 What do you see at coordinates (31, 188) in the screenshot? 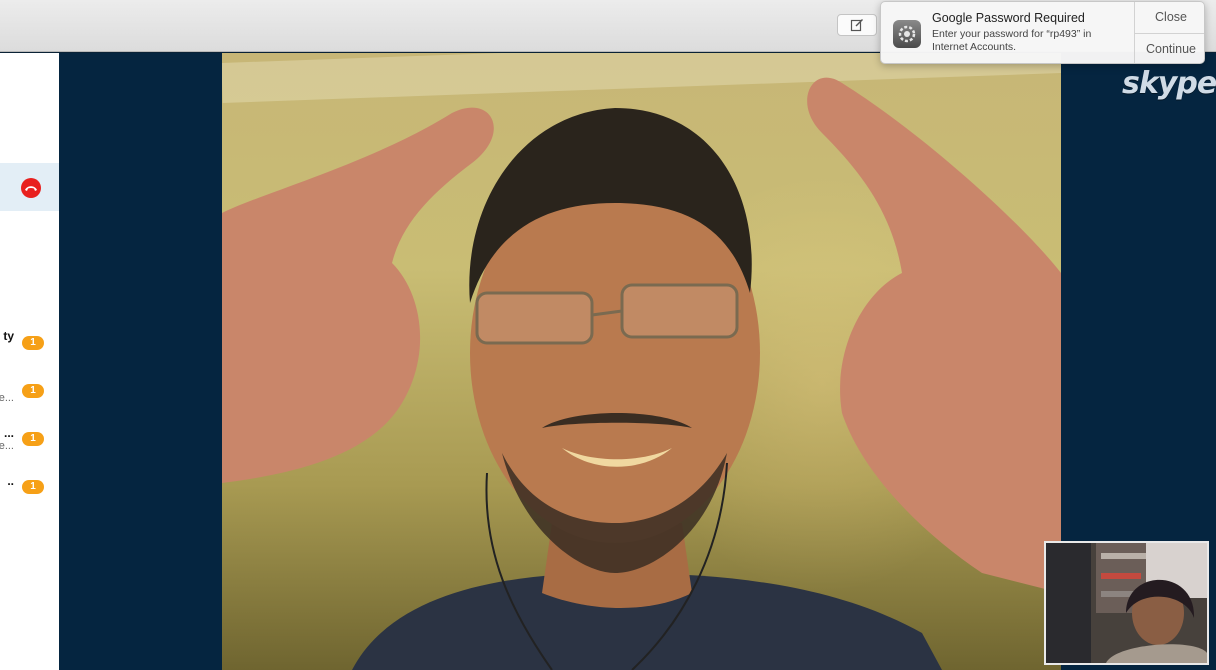
I see `hang-up-icon` at bounding box center [31, 188].